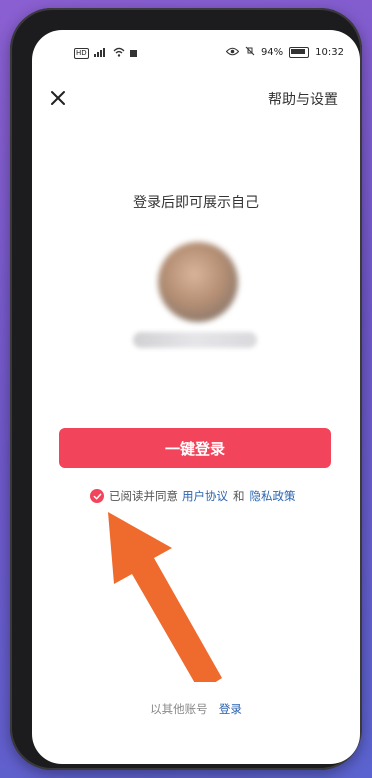  I want to click on status-bar: HD 94% 10:32, so click(196, 53).